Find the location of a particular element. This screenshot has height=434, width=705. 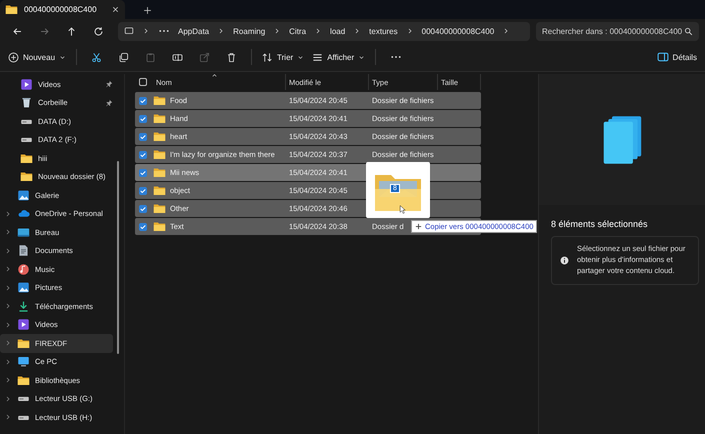

plus-circle-icon is located at coordinates (13, 57).